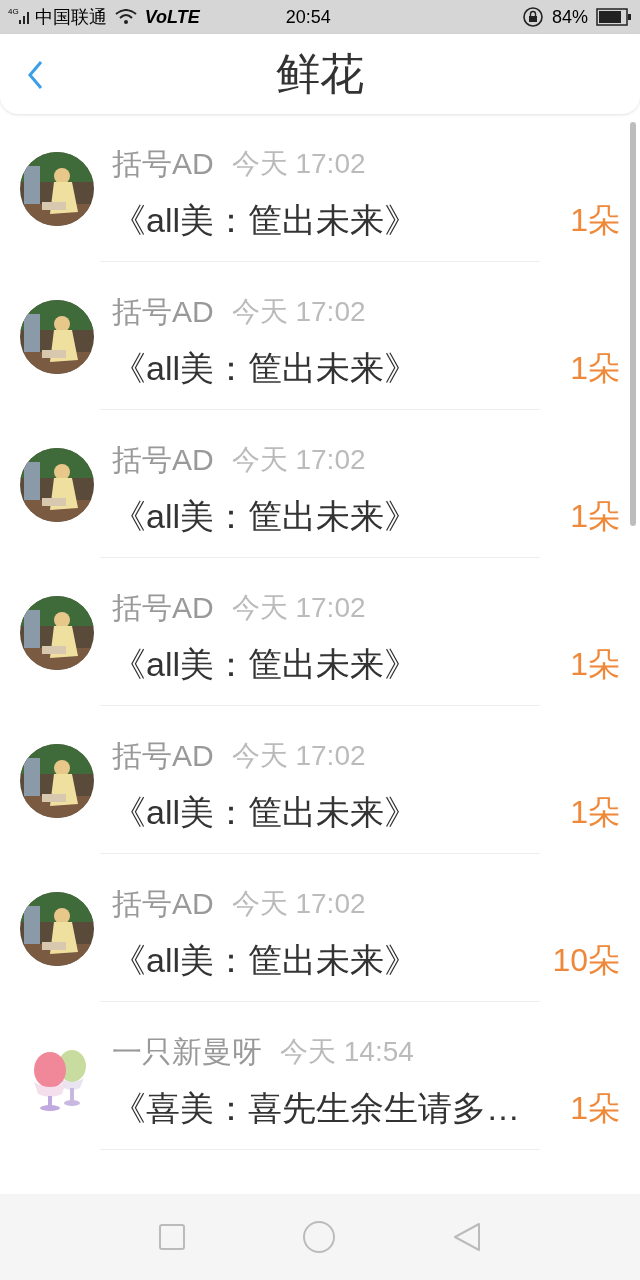  What do you see at coordinates (172, 17) in the screenshot?
I see `volte-label: VoLTE` at bounding box center [172, 17].